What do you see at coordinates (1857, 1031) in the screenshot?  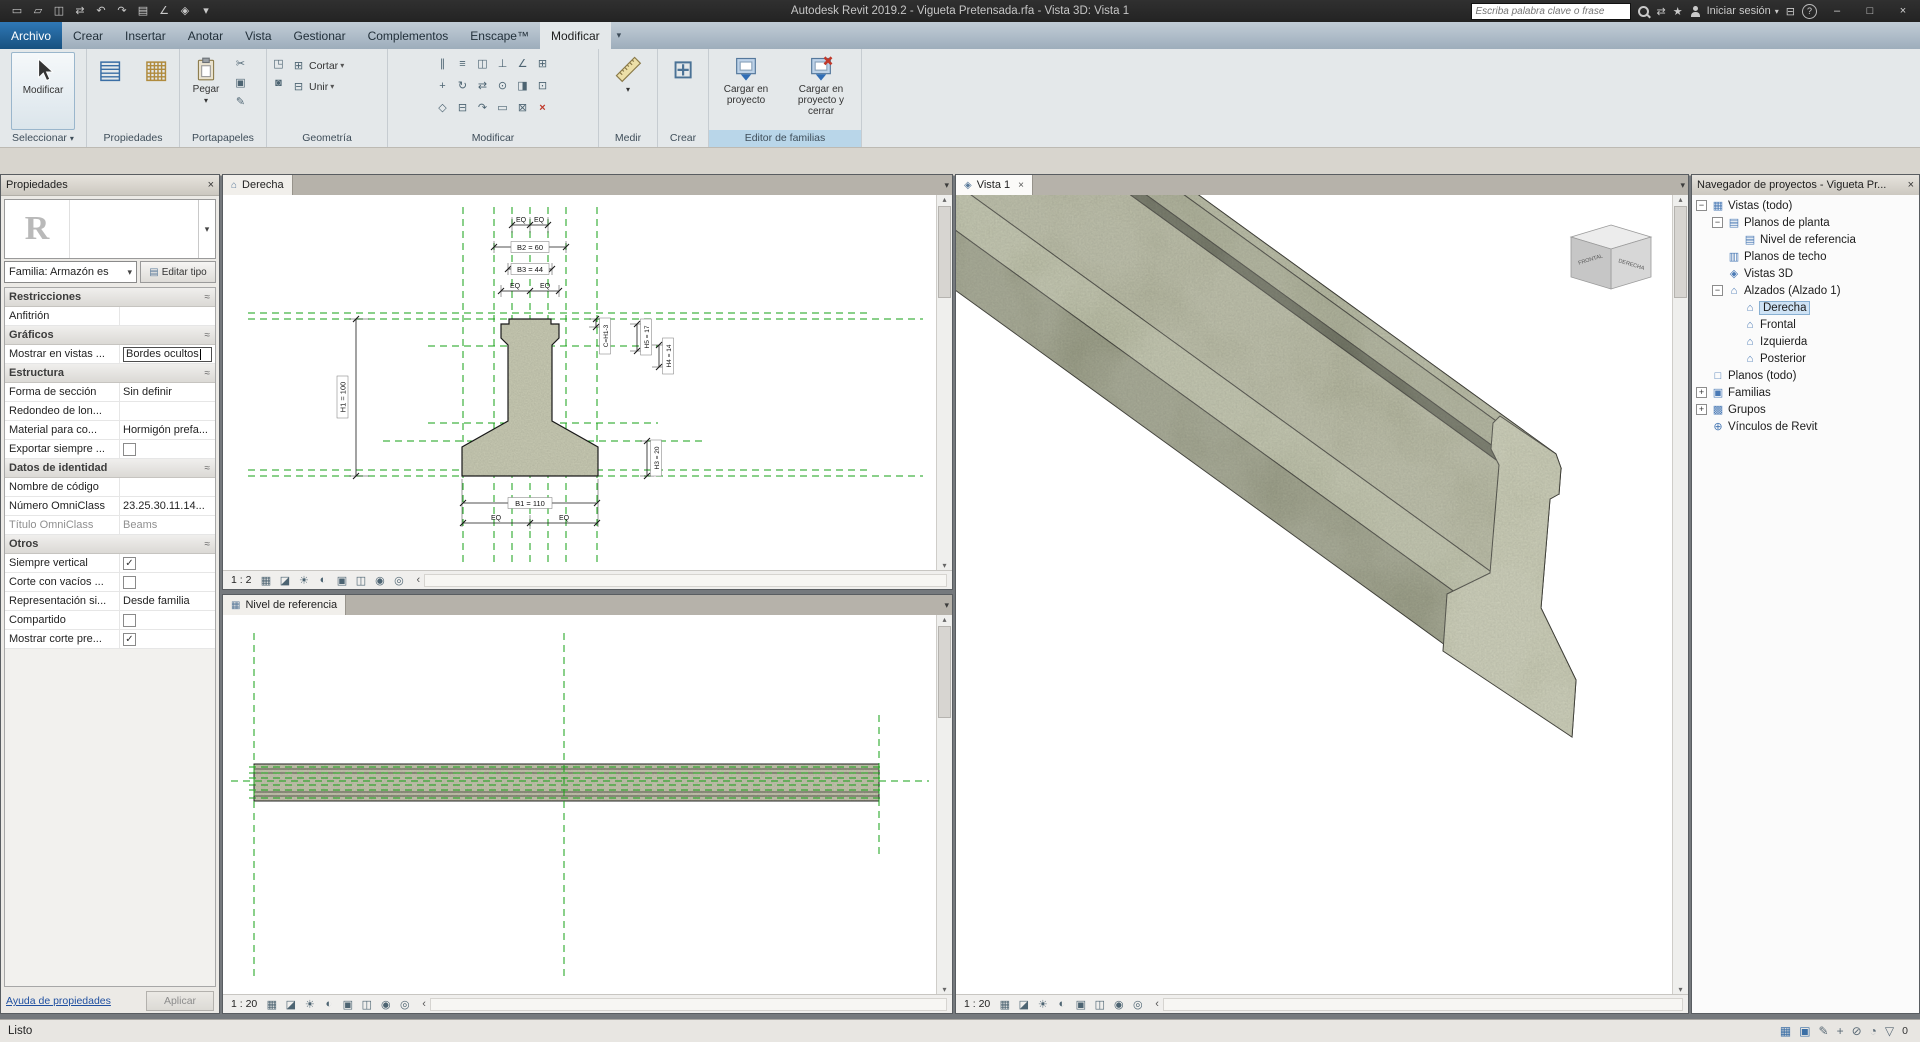 I see `exclude-options-toggle: ⊘` at bounding box center [1857, 1031].